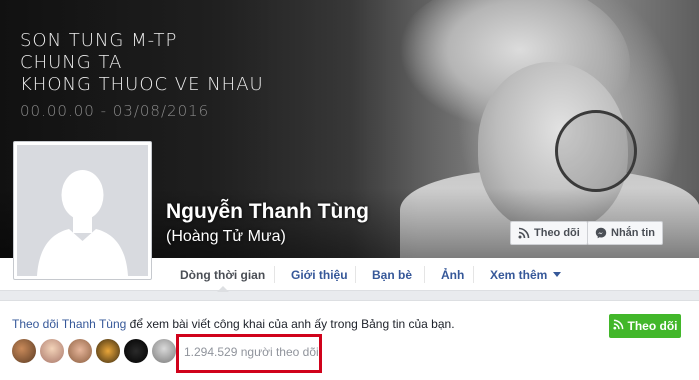  What do you see at coordinates (557, 274) in the screenshot?
I see `chevron-down-icon` at bounding box center [557, 274].